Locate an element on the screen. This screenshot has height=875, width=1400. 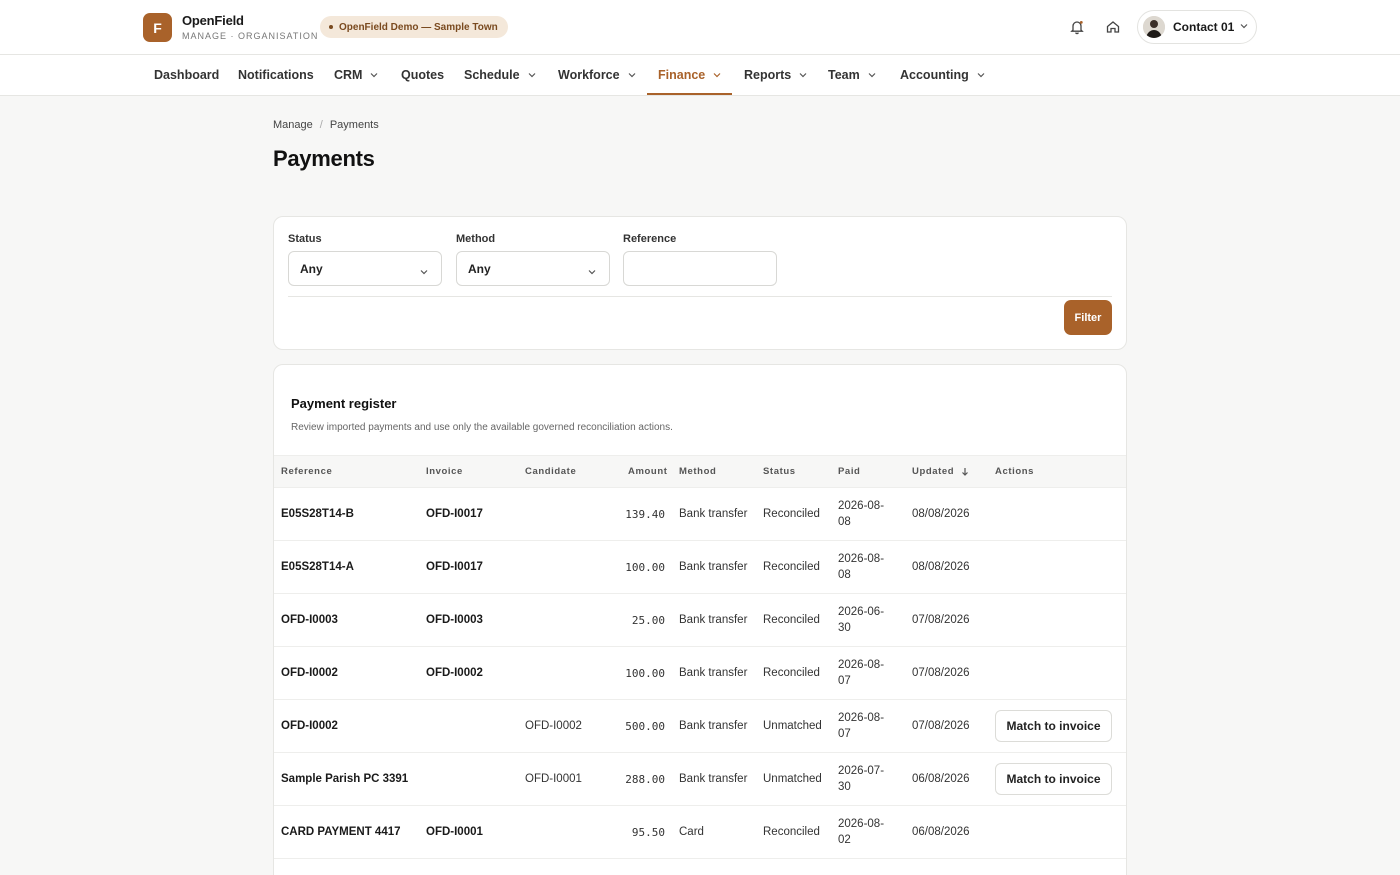
status-select-value: Any is located at coordinates (311, 268).